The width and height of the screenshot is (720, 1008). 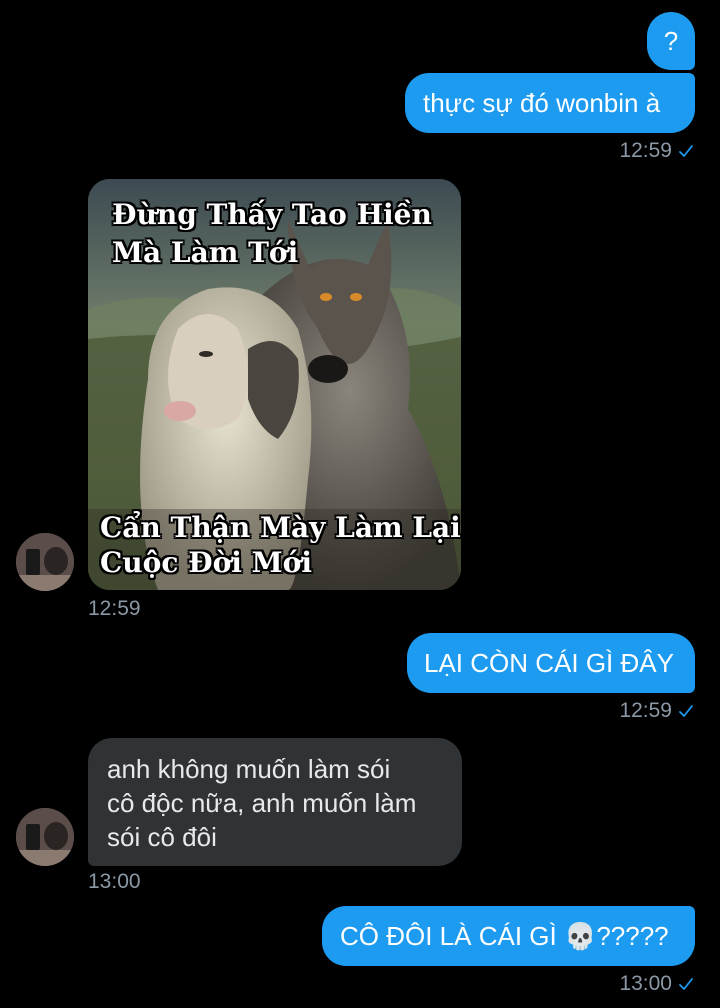 I want to click on message-text-line: sói cô đôi, so click(x=162, y=837).